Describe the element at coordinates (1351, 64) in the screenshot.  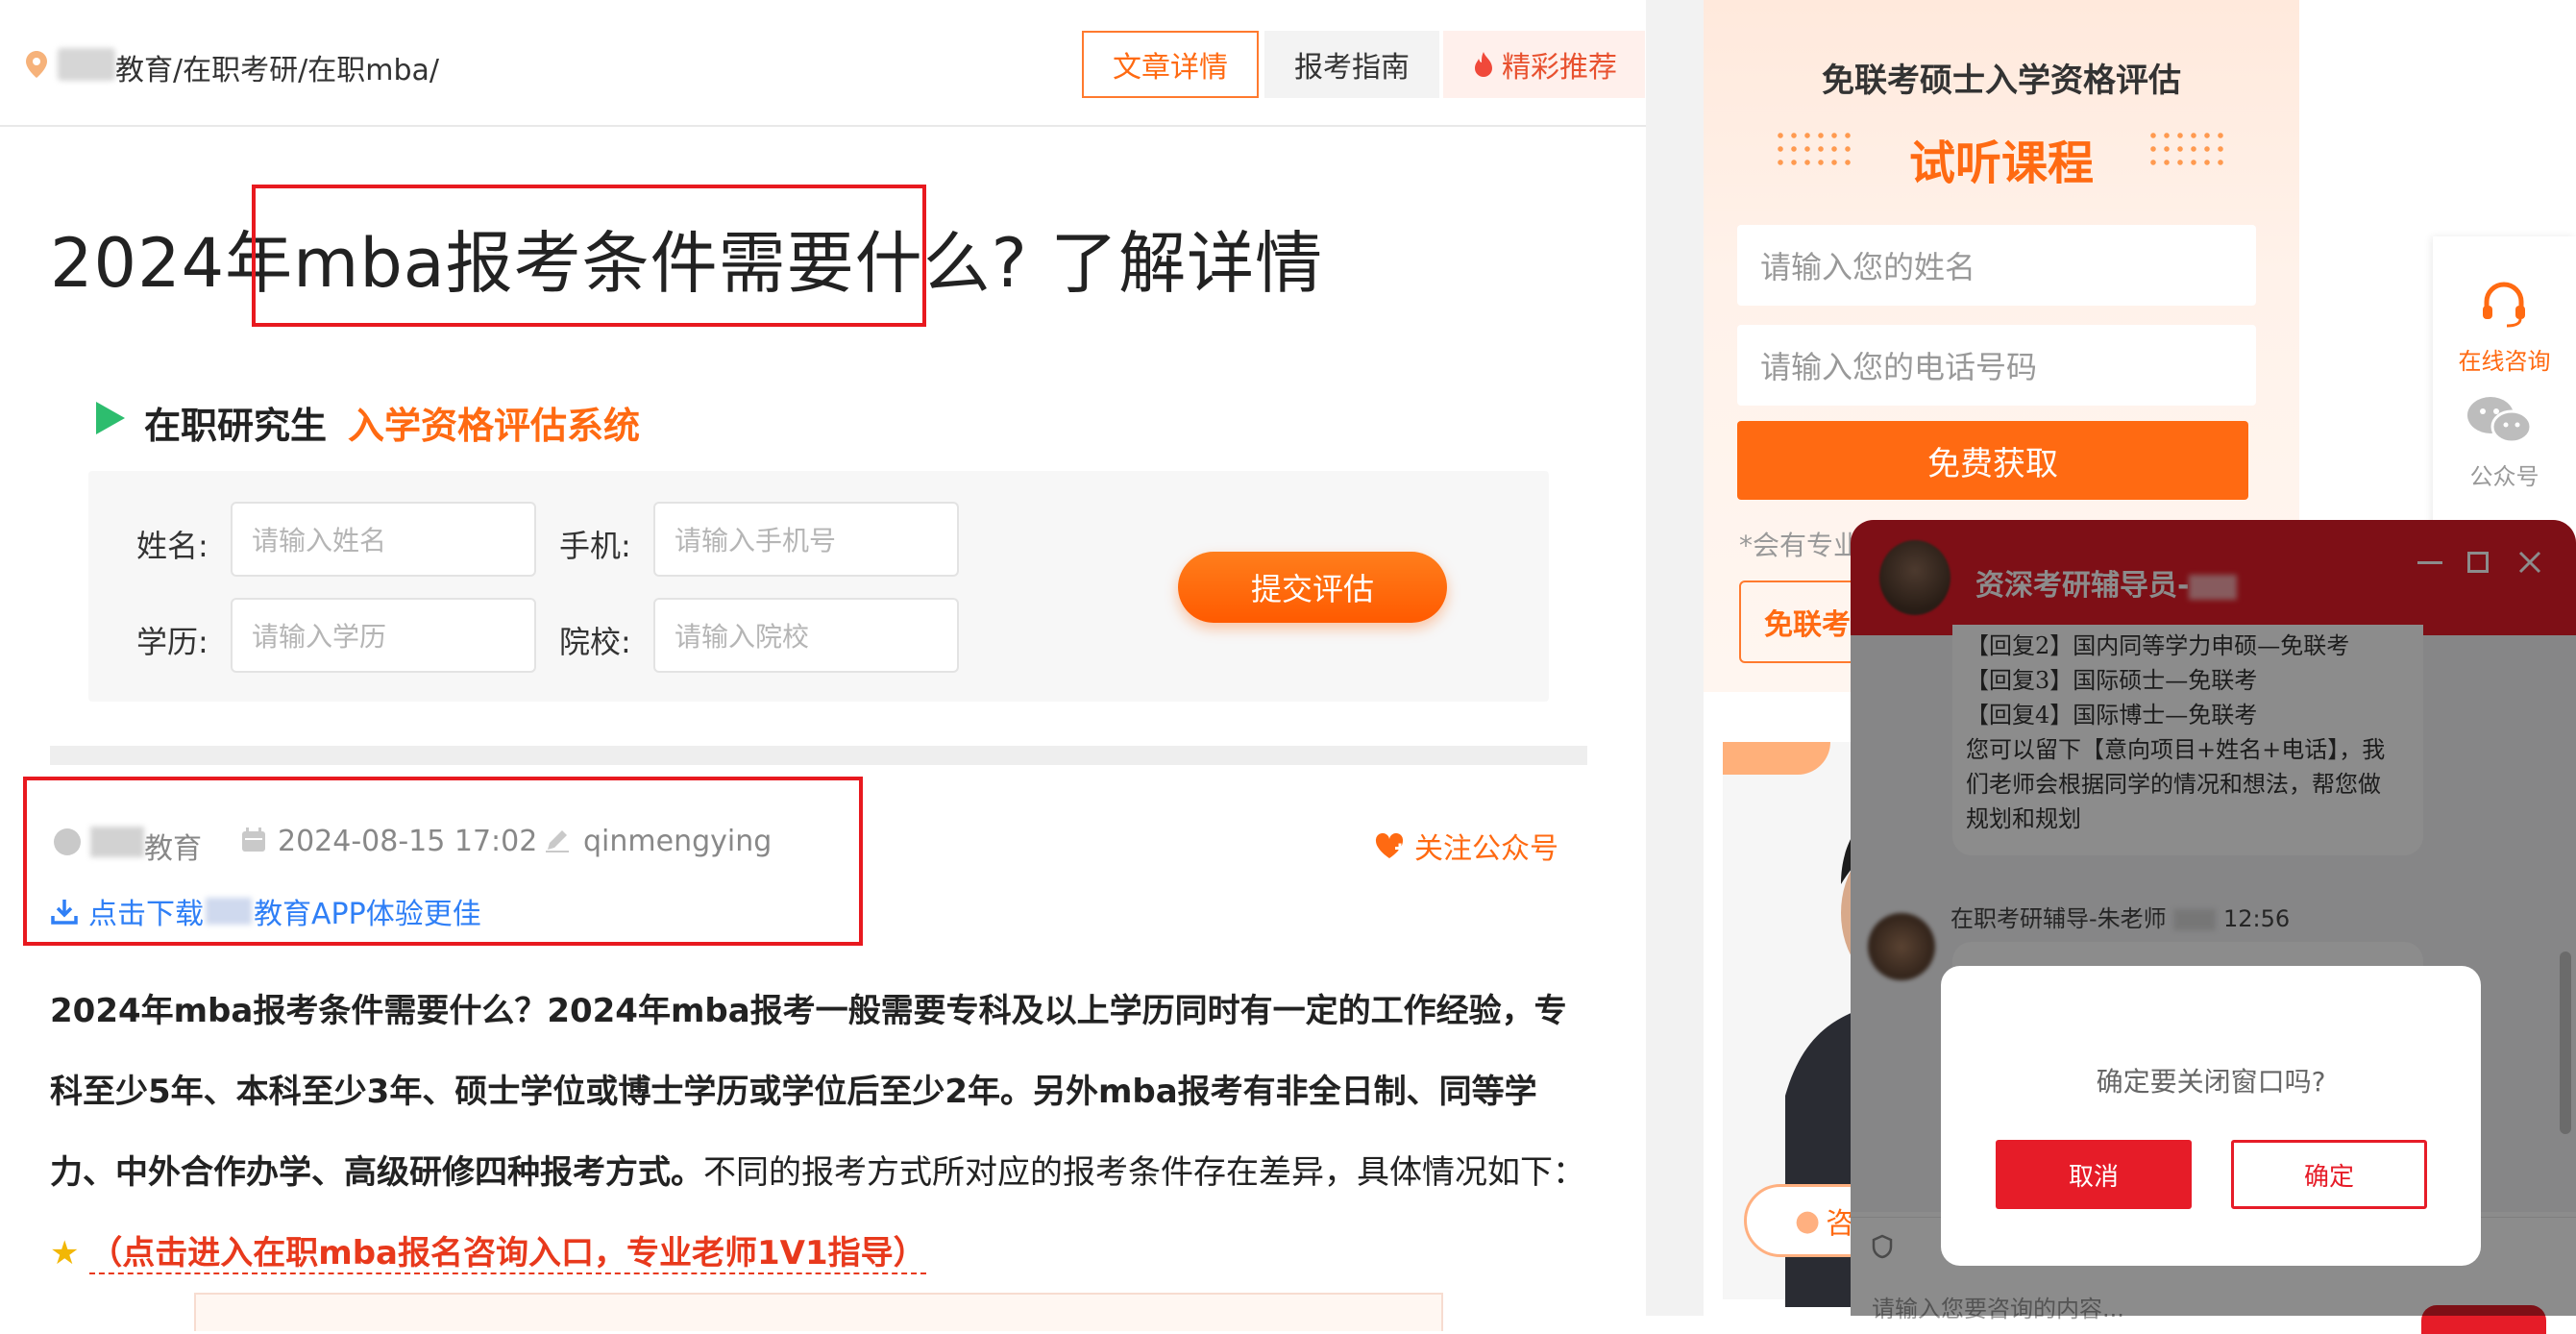
I see `tab-exam-guide: 报考指南` at that location.